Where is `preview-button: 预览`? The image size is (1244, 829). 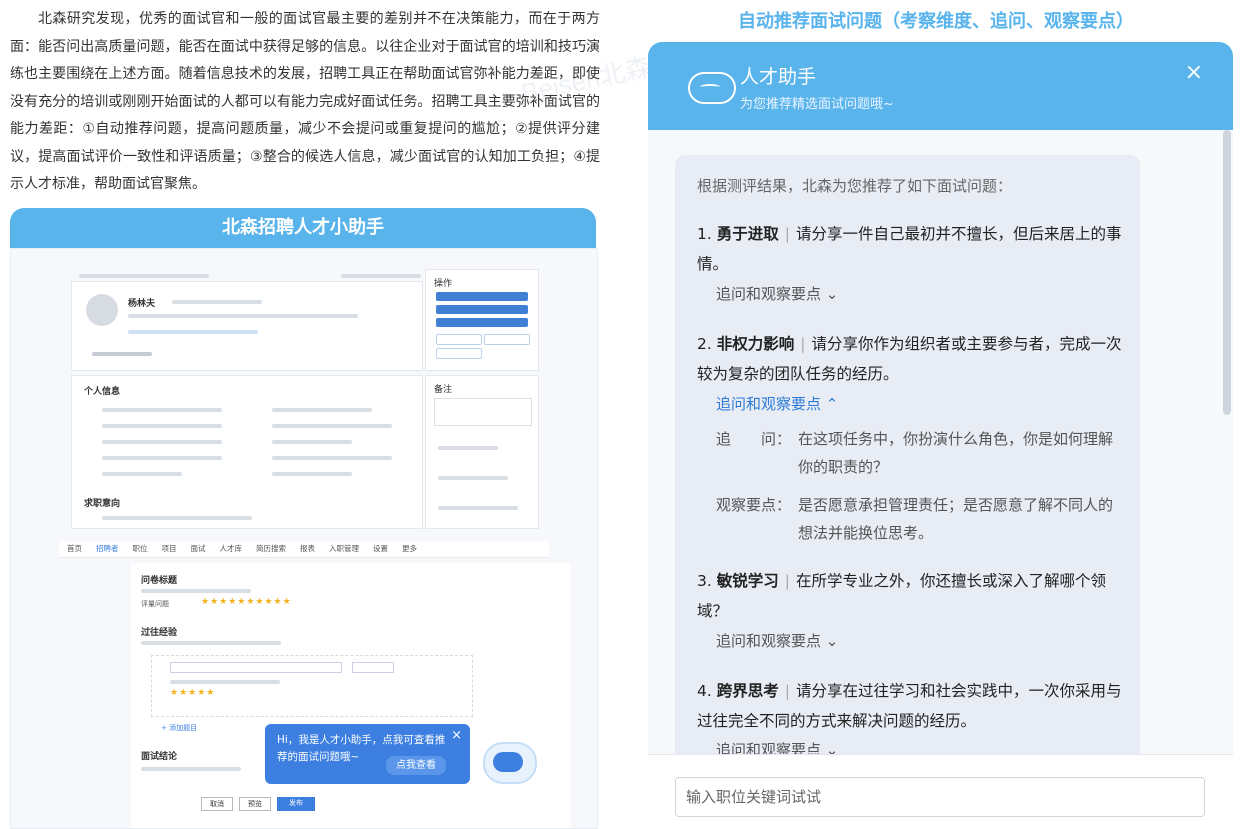 preview-button: 预览 is located at coordinates (255, 804).